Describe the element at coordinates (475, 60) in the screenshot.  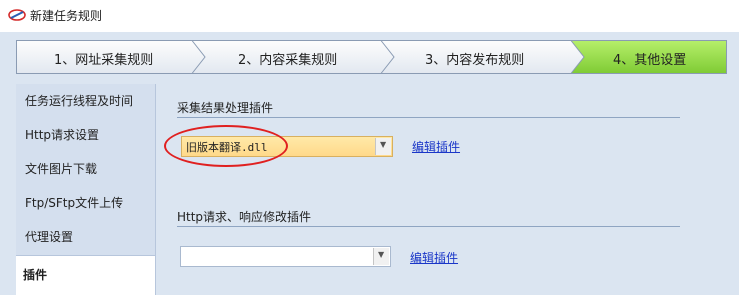
I see `step-3-label: 3、内容发布规则` at that location.